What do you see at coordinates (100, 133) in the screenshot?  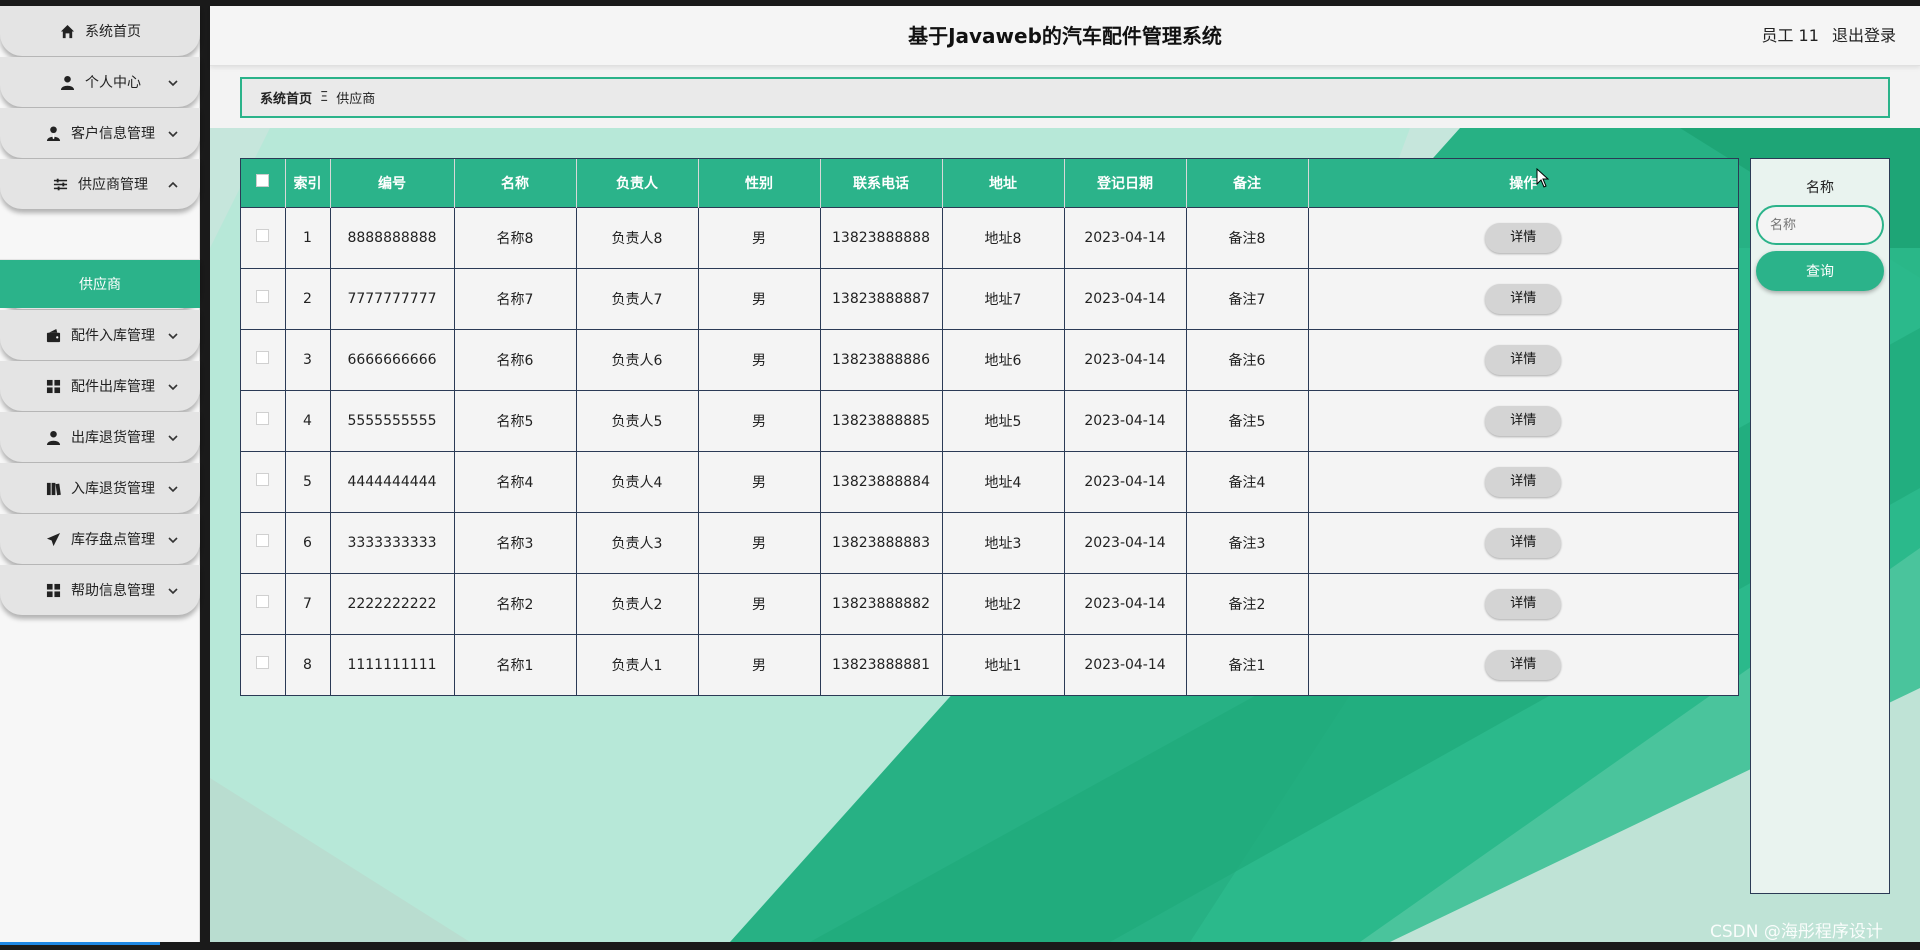 I see `sidebar-item-2: 客户信息管理` at bounding box center [100, 133].